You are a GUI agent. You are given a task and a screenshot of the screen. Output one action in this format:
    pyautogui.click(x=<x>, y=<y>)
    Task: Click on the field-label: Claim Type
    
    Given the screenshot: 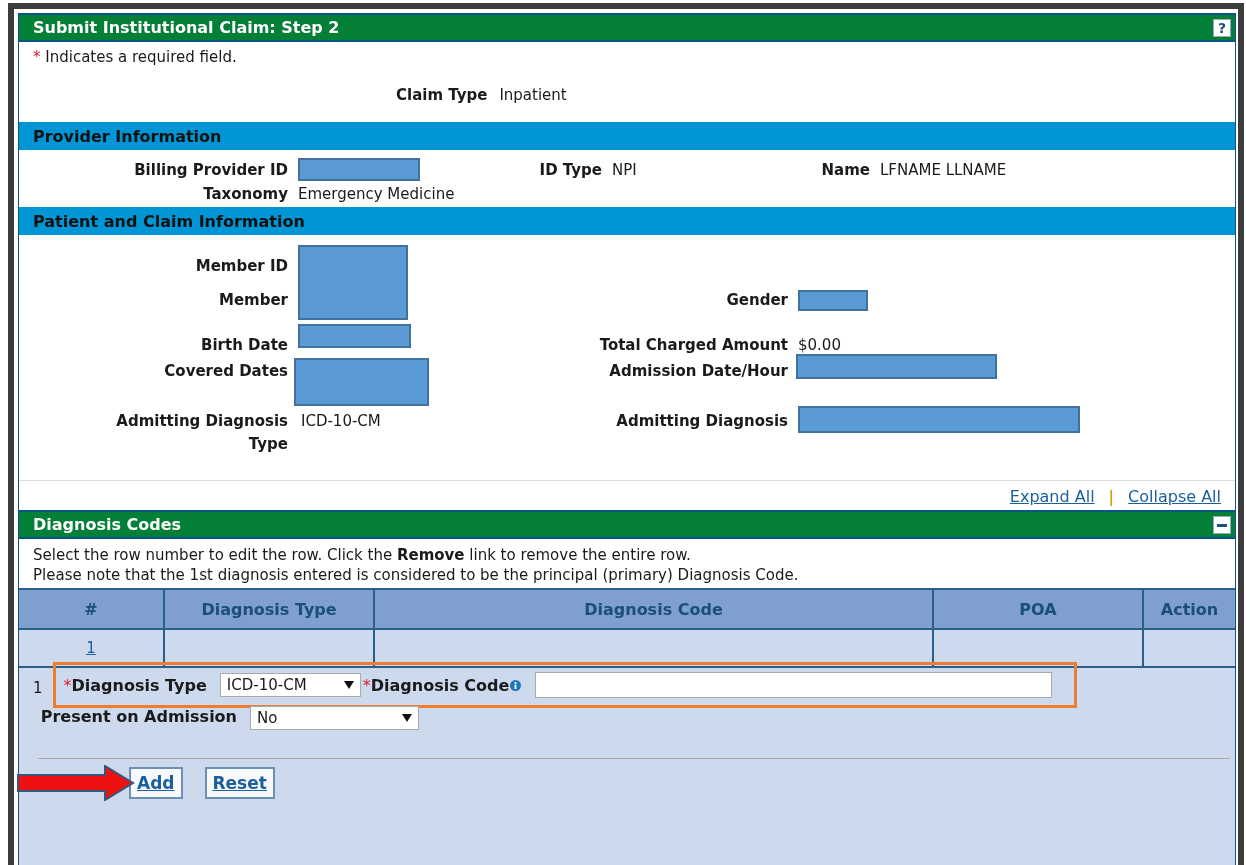 What is the action you would take?
    pyautogui.click(x=442, y=95)
    